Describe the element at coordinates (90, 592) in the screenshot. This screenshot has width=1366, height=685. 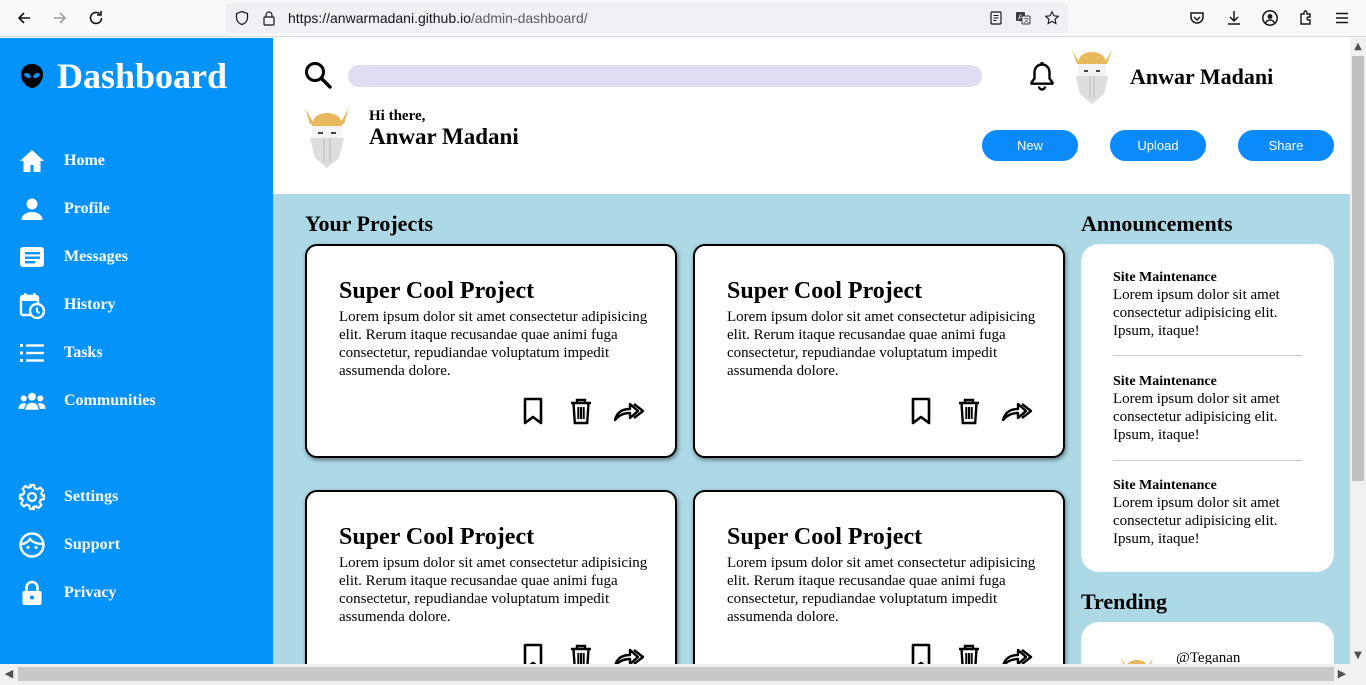
I see `sidebar-item-label: Privacy` at that location.